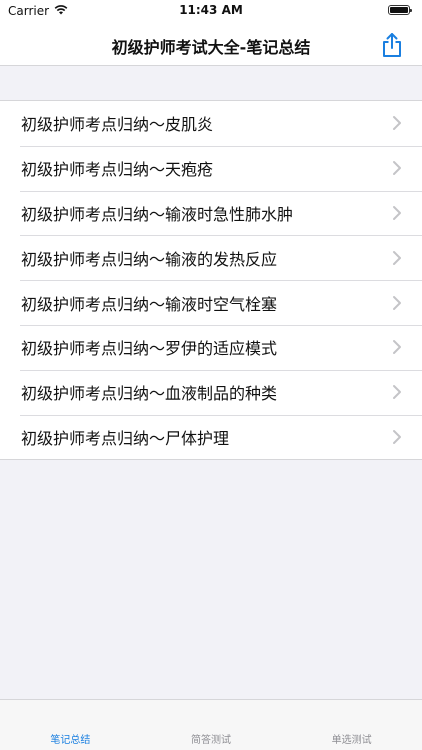 This screenshot has height=750, width=422. I want to click on share-button, so click(392, 45).